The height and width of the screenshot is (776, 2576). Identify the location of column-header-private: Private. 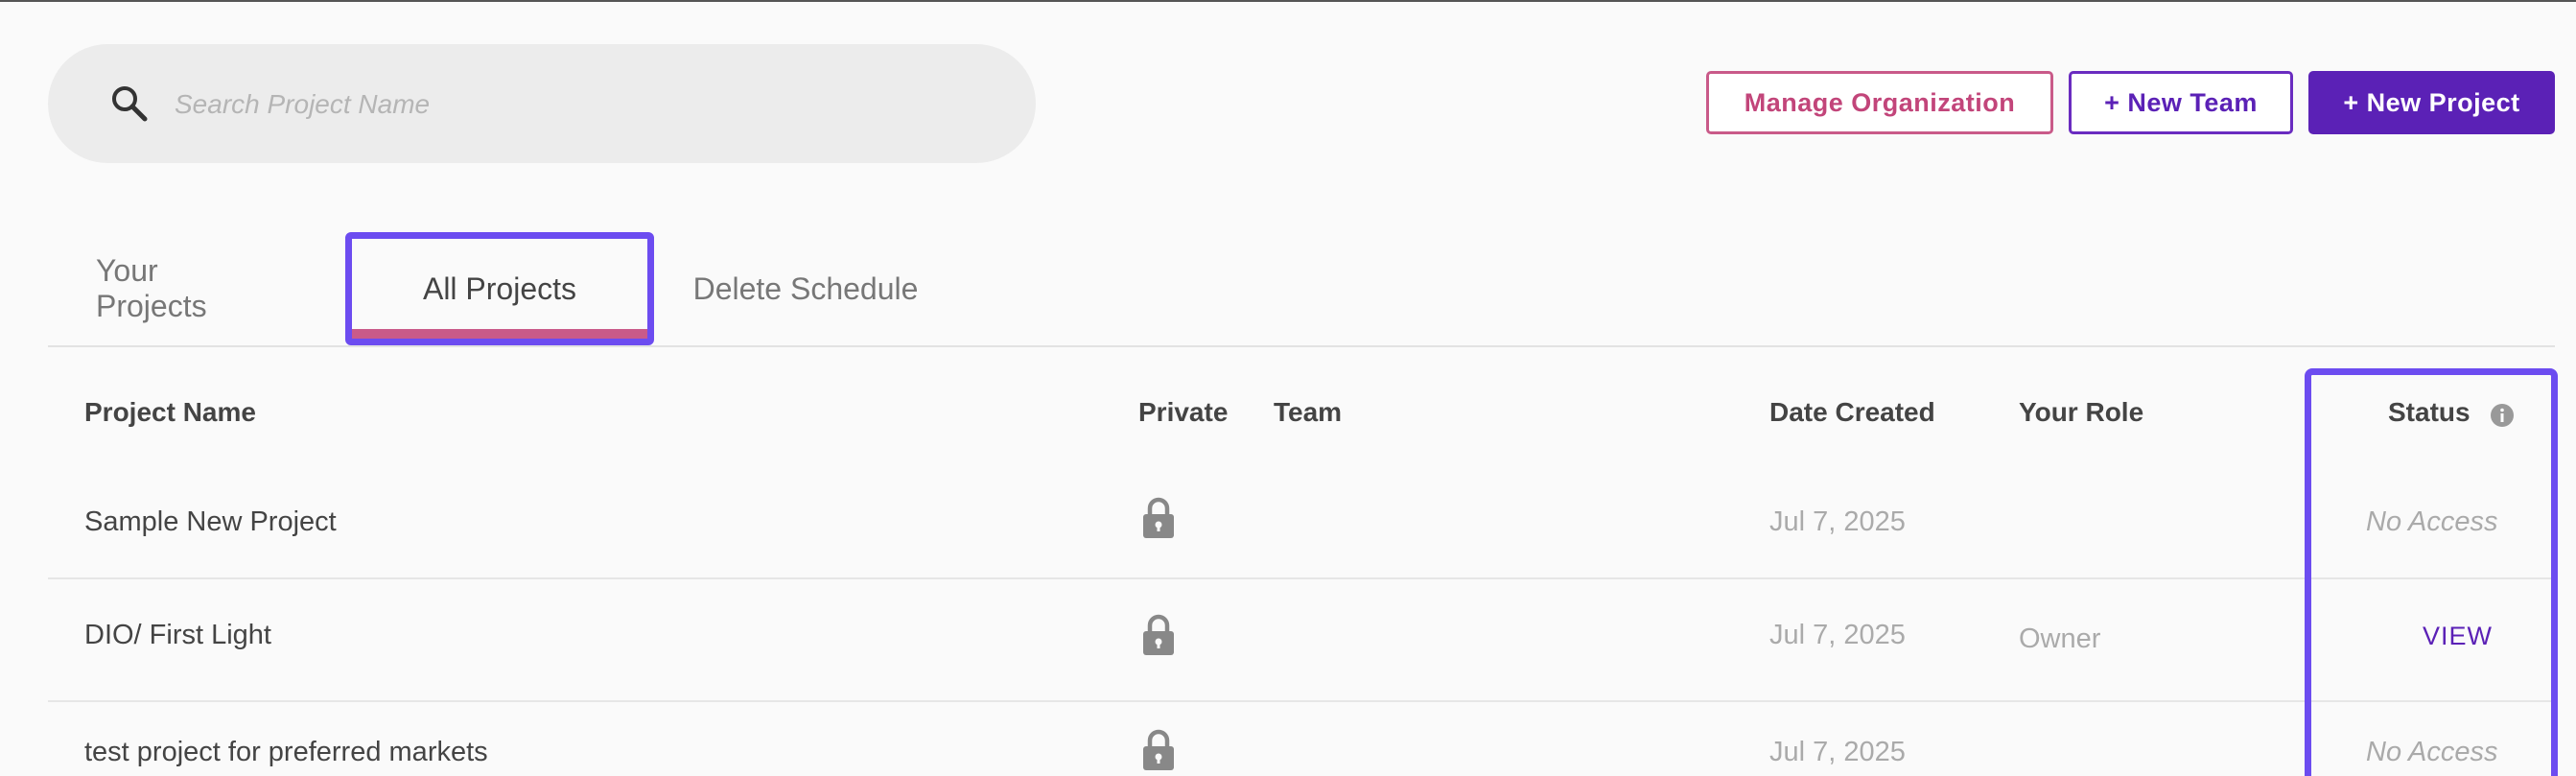
(1183, 413).